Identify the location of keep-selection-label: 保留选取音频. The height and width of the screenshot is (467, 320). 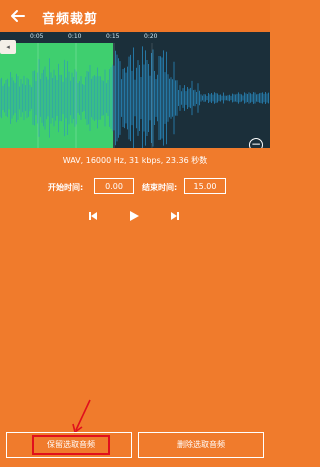
(71, 445).